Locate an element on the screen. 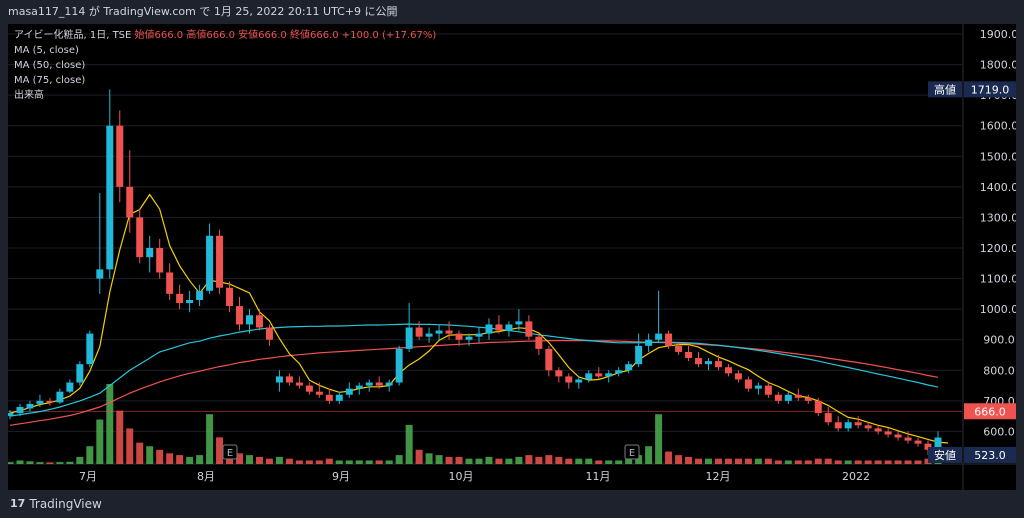  y-tick-label: 1300.0 is located at coordinates (998, 217).